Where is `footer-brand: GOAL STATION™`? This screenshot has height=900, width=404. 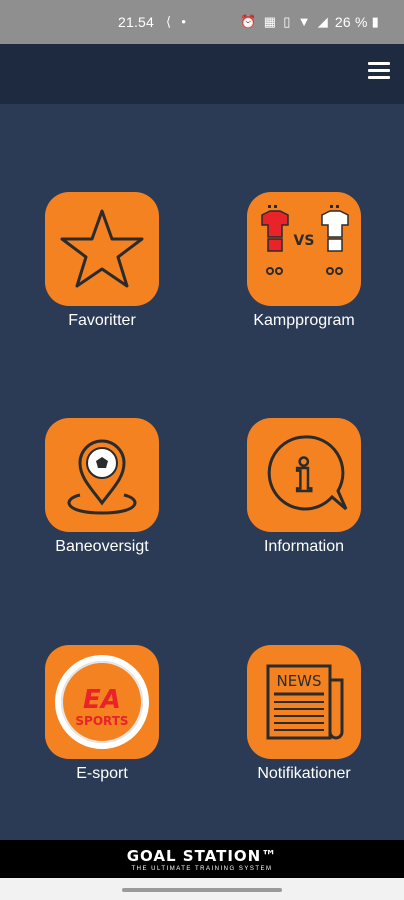
footer-brand: GOAL STATION™ is located at coordinates (202, 855).